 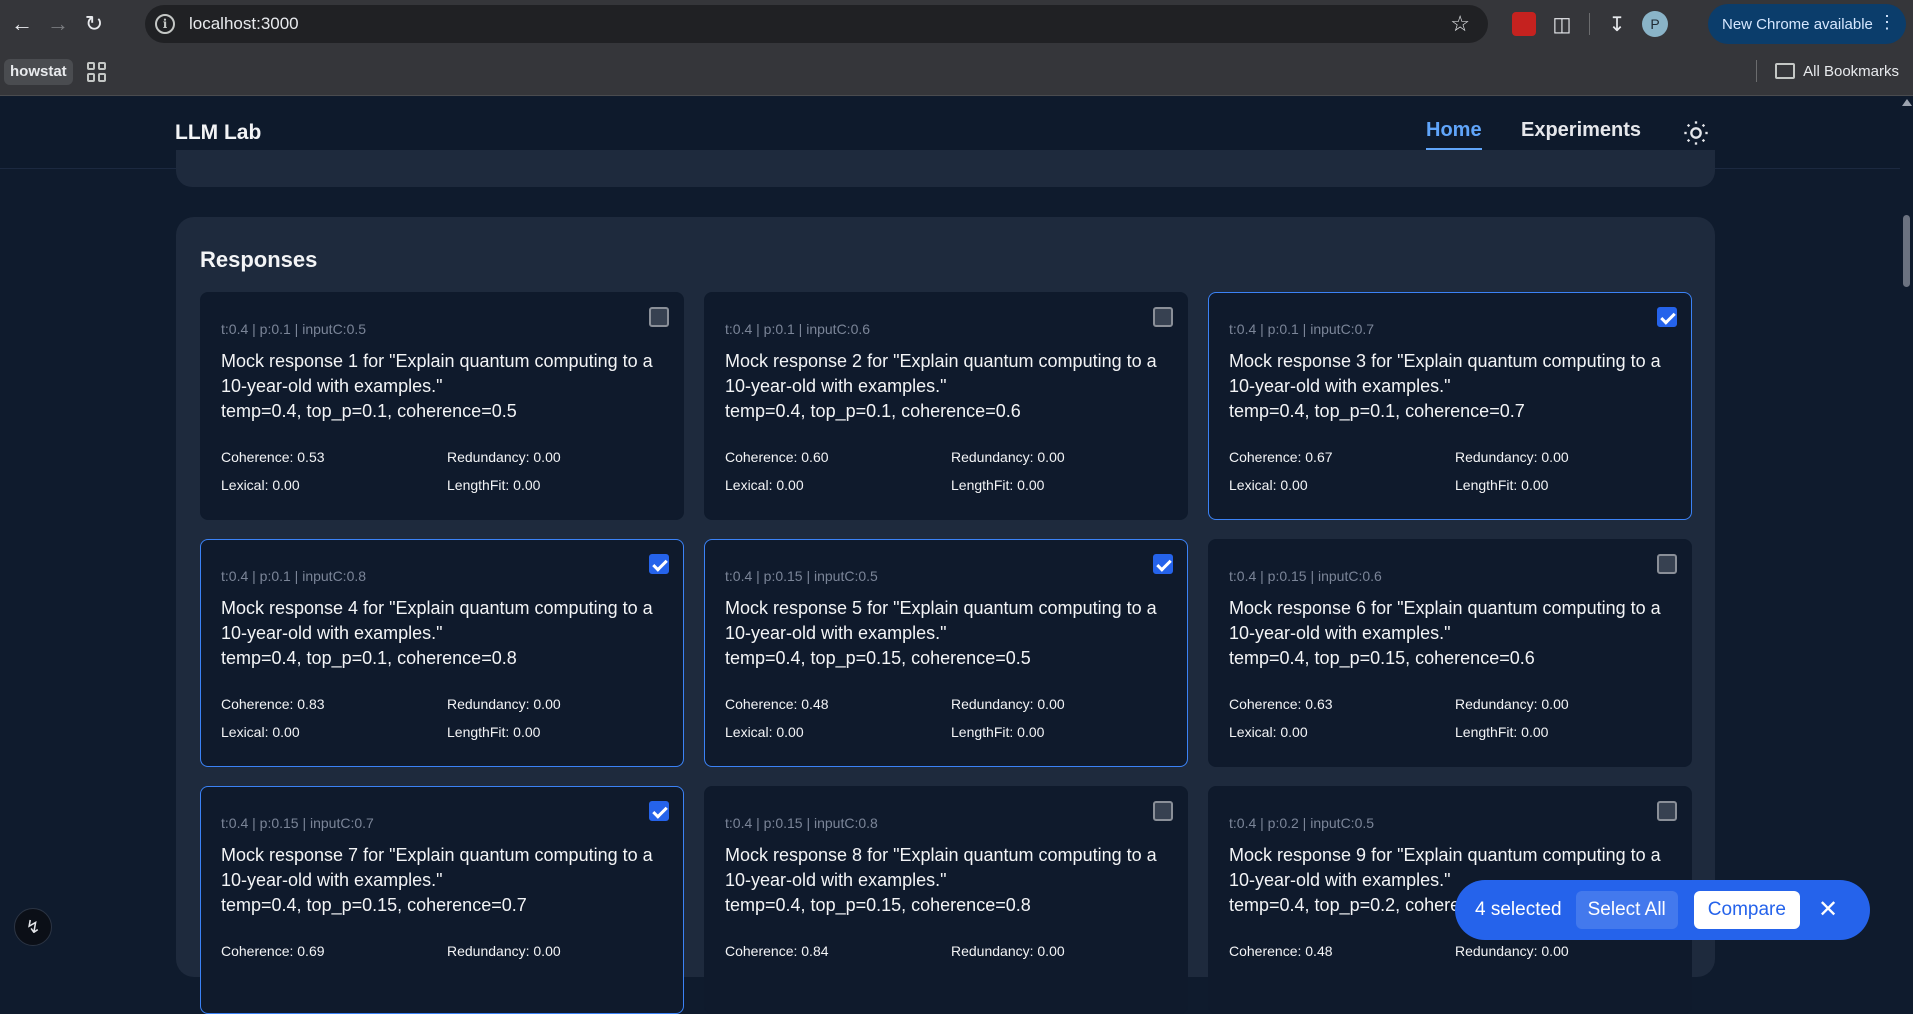 I want to click on nav-home: Home, so click(x=1454, y=134).